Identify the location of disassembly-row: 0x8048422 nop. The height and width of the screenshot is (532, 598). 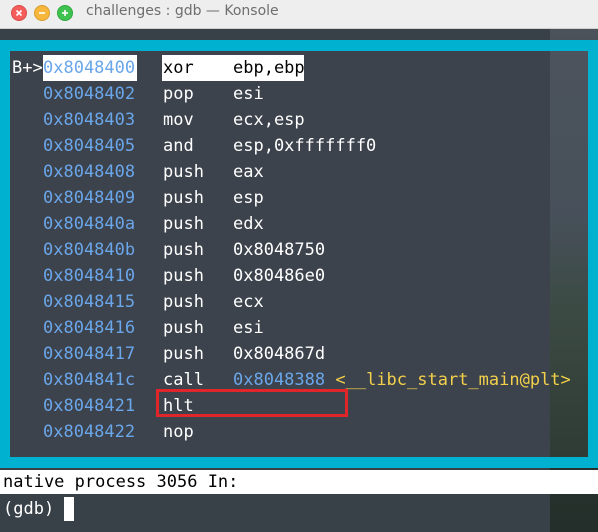
(280, 432).